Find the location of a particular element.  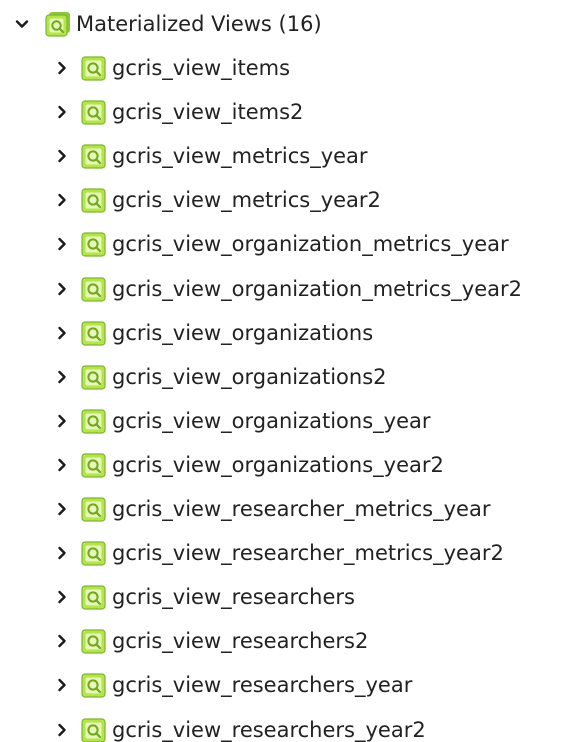

tree-node-label: Materialized Views (16) is located at coordinates (199, 24).